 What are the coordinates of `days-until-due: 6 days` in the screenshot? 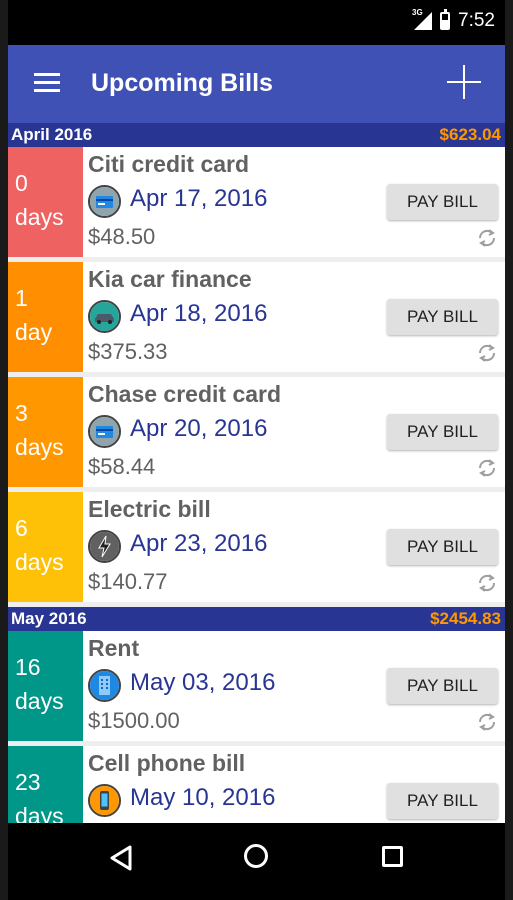 It's located at (45, 547).